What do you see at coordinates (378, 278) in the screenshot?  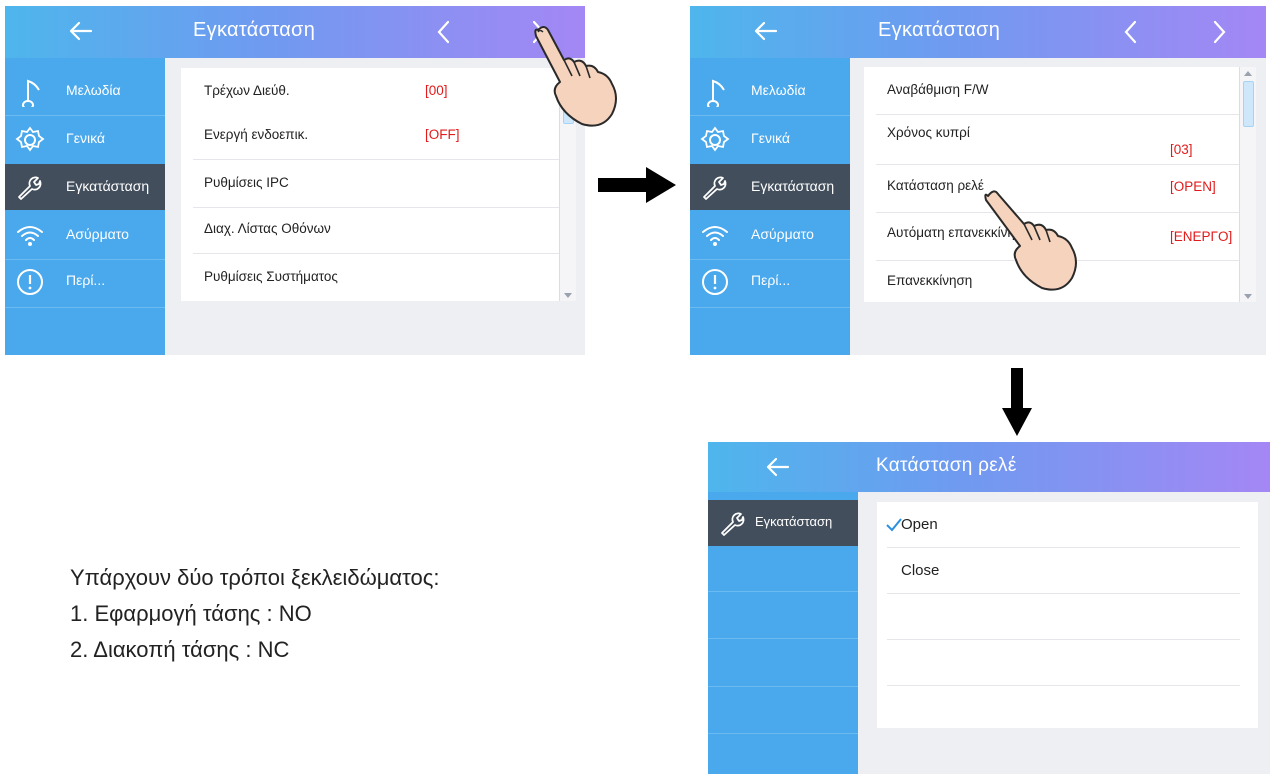 I see `list-item: Ρυθμίσεις Συστήματος` at bounding box center [378, 278].